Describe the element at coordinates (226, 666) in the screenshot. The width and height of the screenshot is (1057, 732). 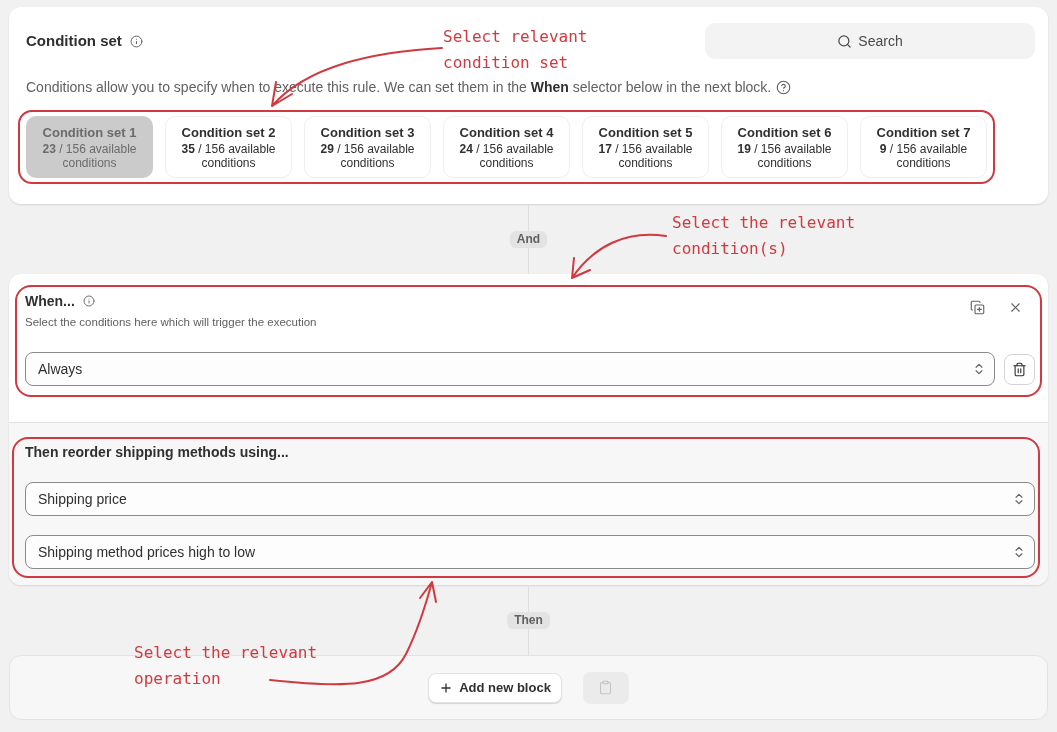
I see `annotation-note: Select the relevant operation` at that location.